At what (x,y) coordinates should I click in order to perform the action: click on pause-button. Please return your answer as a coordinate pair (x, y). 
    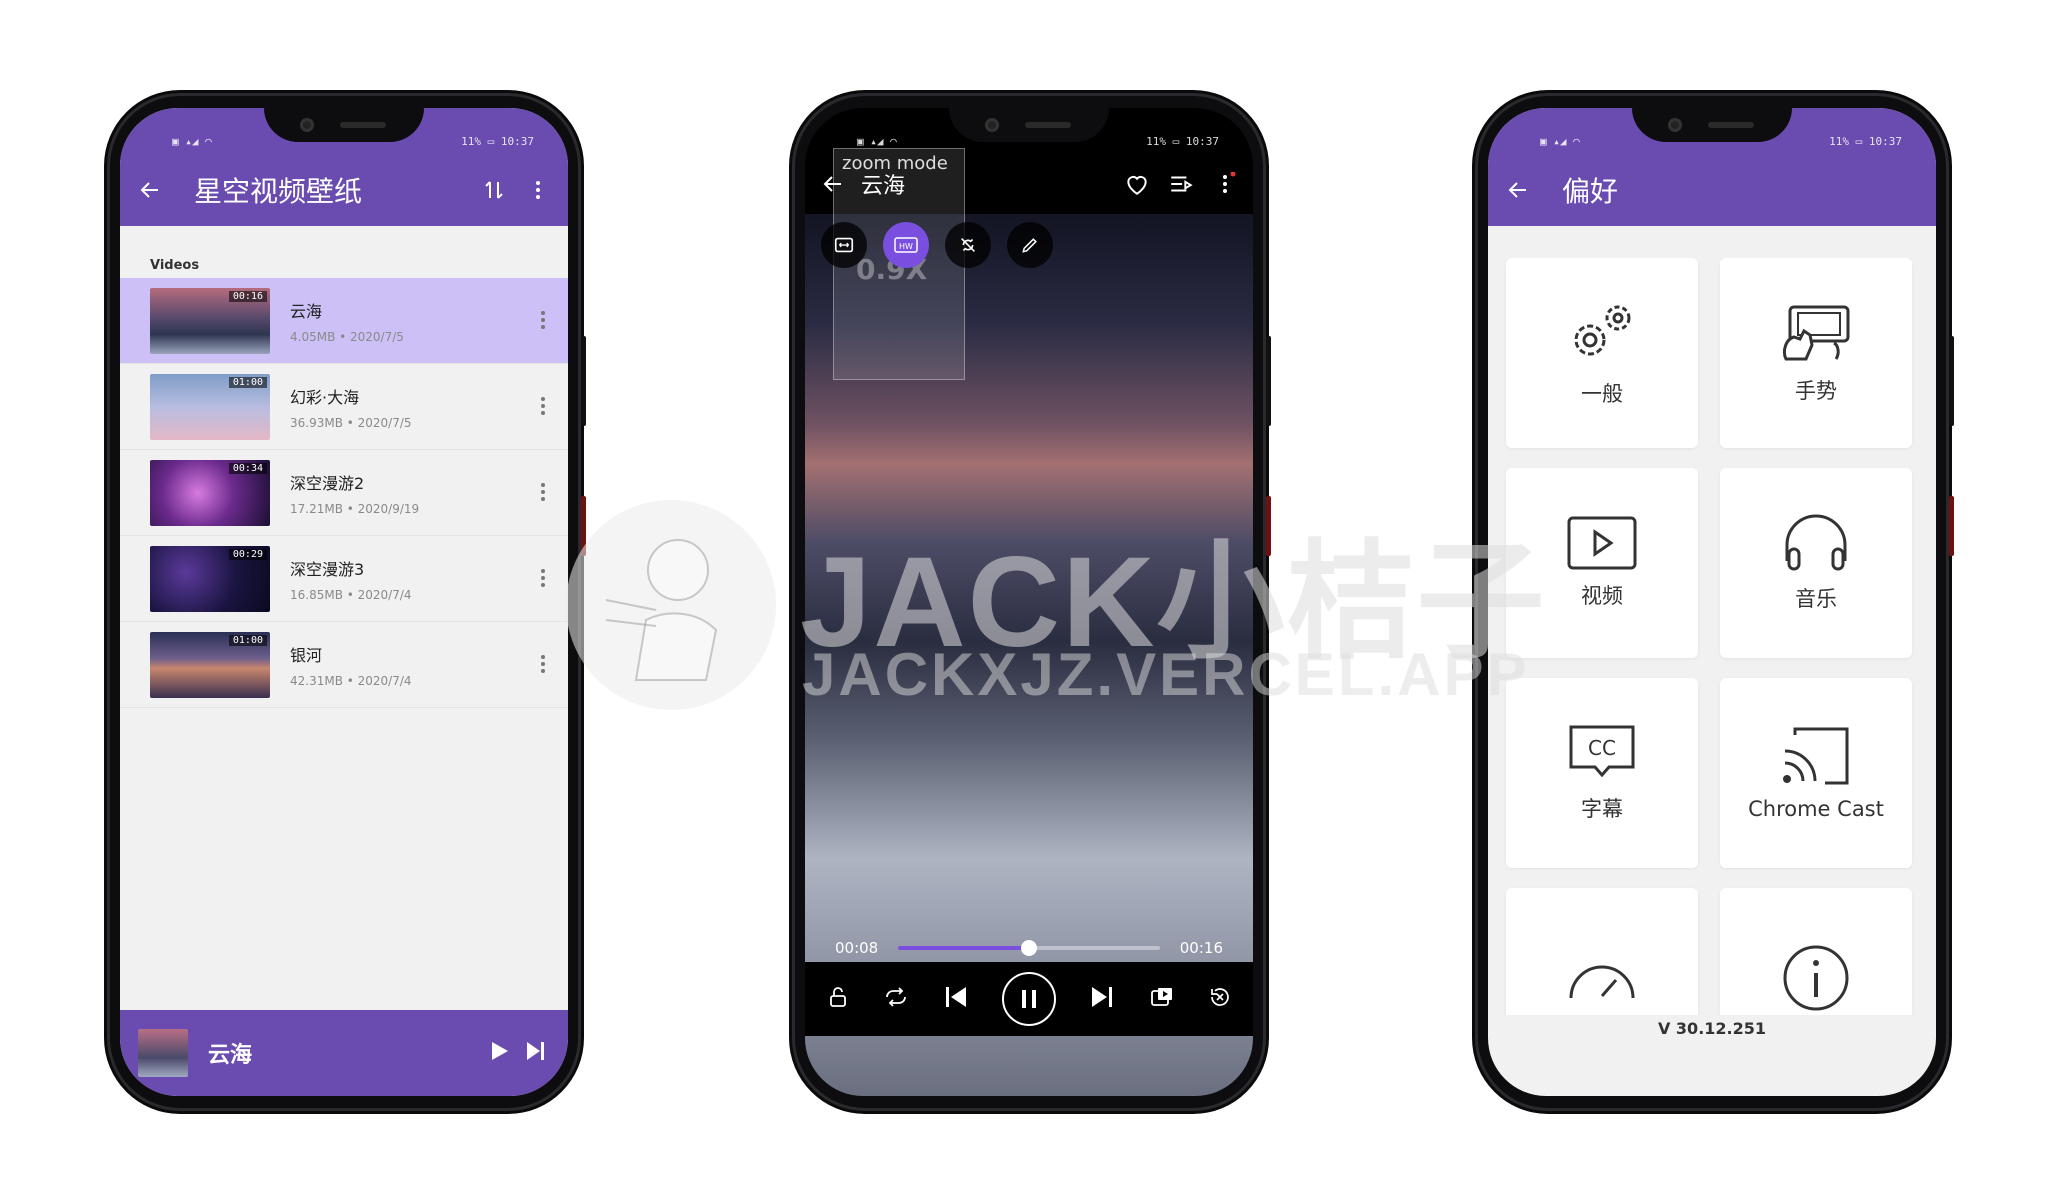
    Looking at the image, I should click on (1028, 999).